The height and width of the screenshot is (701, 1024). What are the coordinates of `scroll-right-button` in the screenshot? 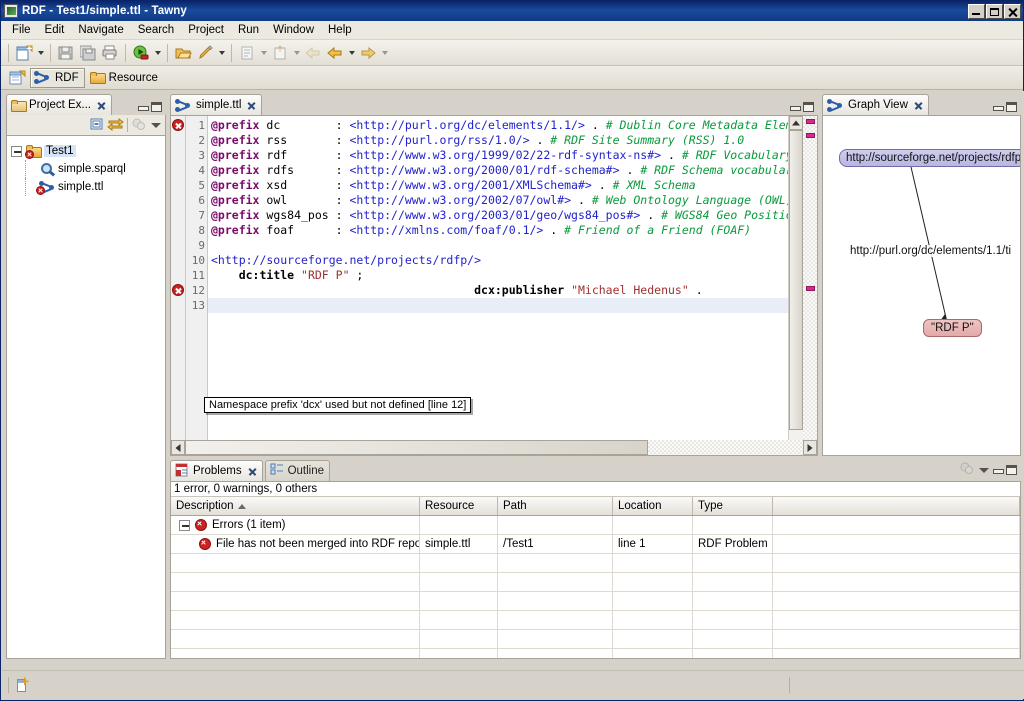 It's located at (810, 447).